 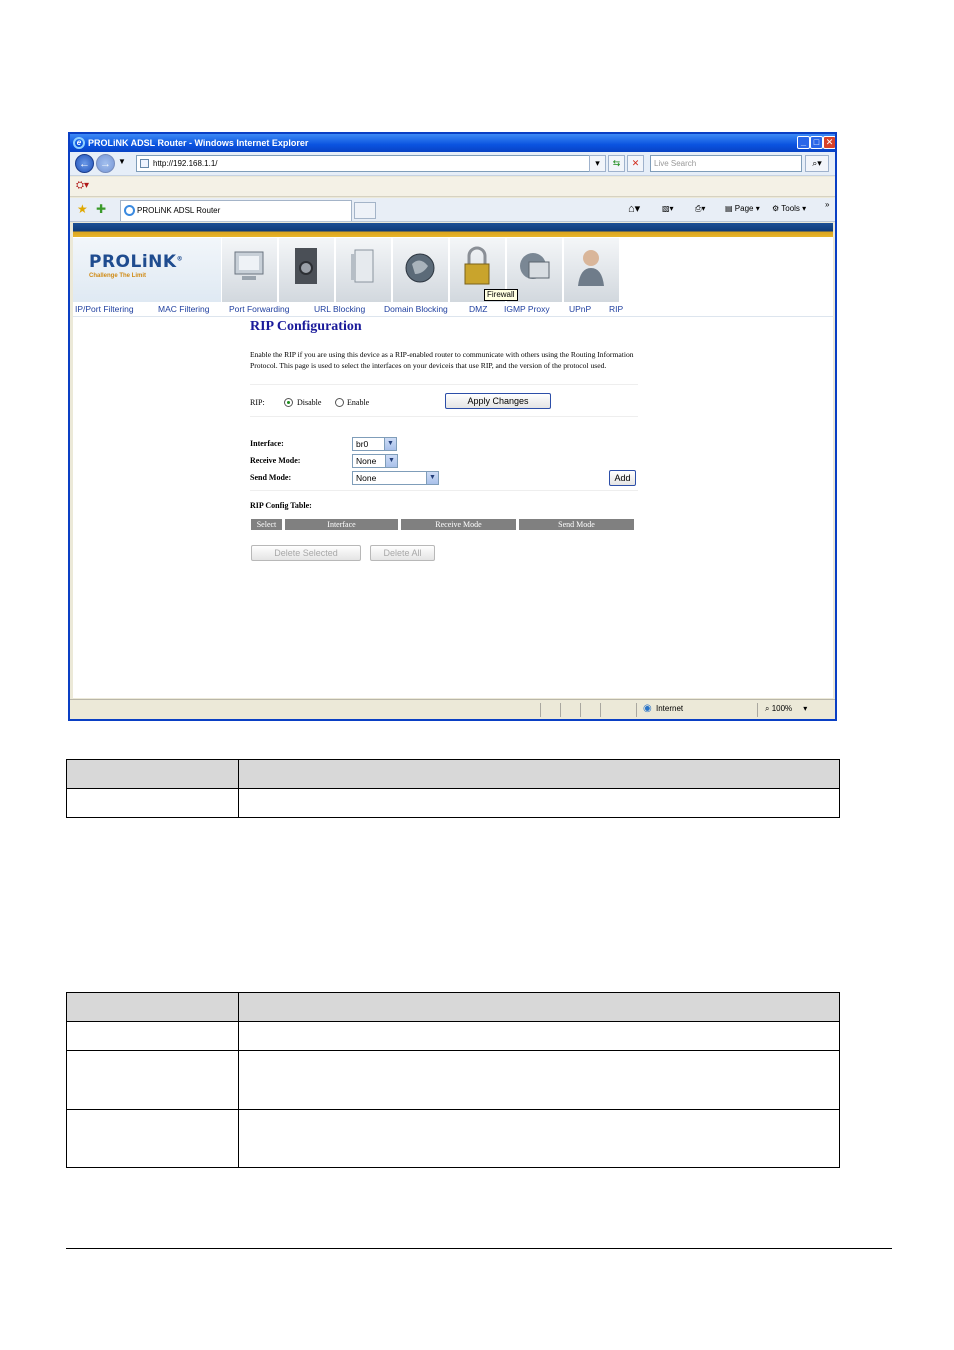 What do you see at coordinates (236, 210) in the screenshot?
I see `browser-tab: PROLiNK ADSL Router` at bounding box center [236, 210].